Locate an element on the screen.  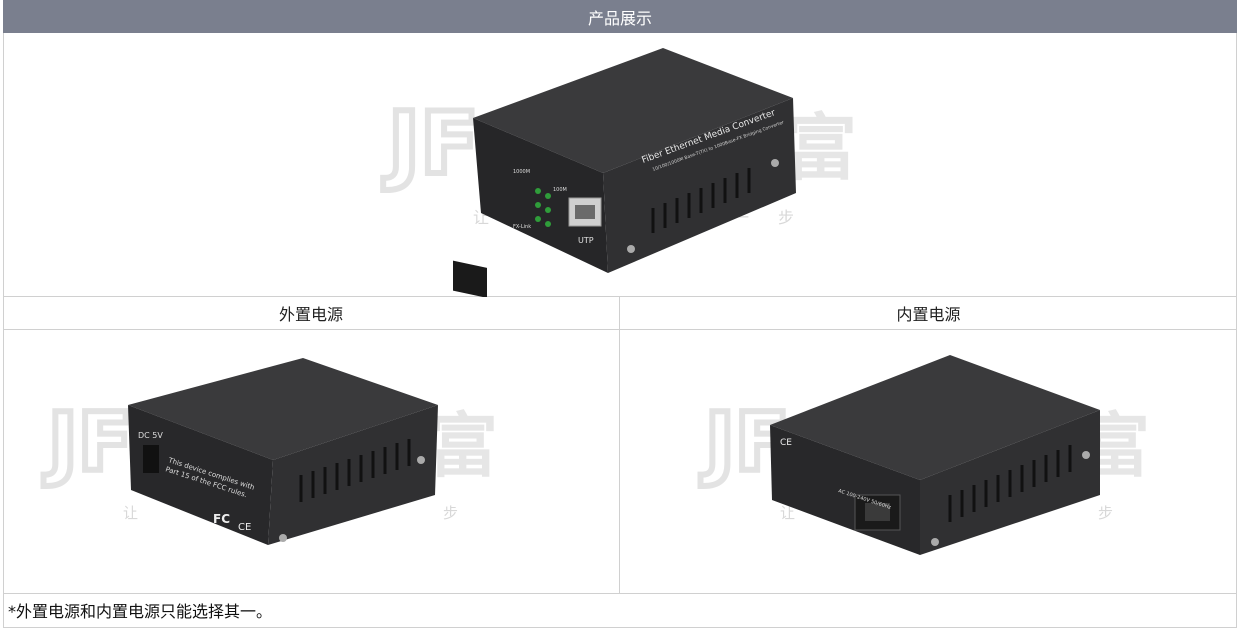
internal-power-label: 内置电源 is located at coordinates (928, 314).